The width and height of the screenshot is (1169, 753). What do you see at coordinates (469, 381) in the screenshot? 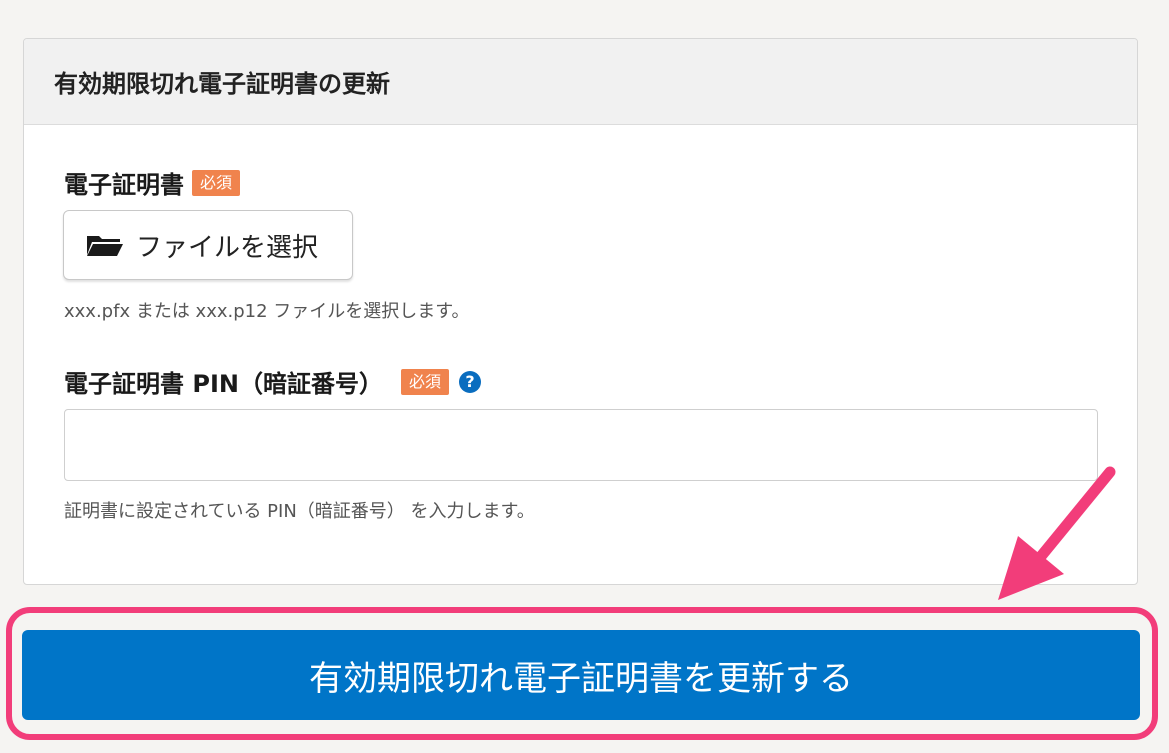
I see `question-circle-icon: ?` at bounding box center [469, 381].